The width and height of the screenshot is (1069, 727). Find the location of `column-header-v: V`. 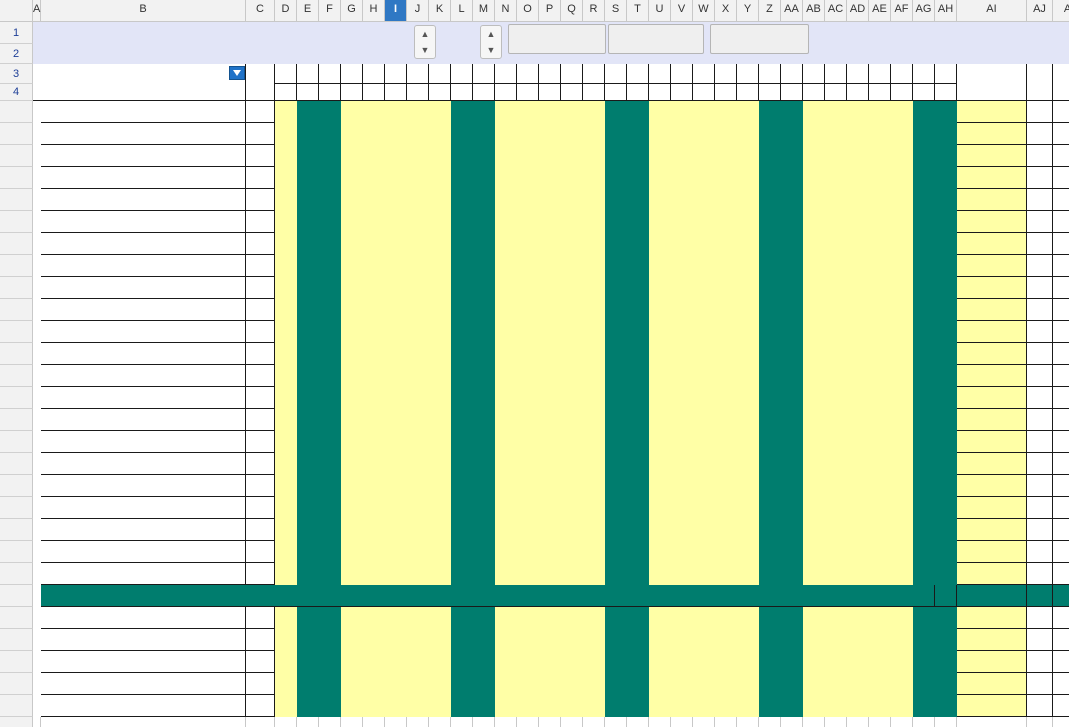

column-header-v: V is located at coordinates (682, 11).